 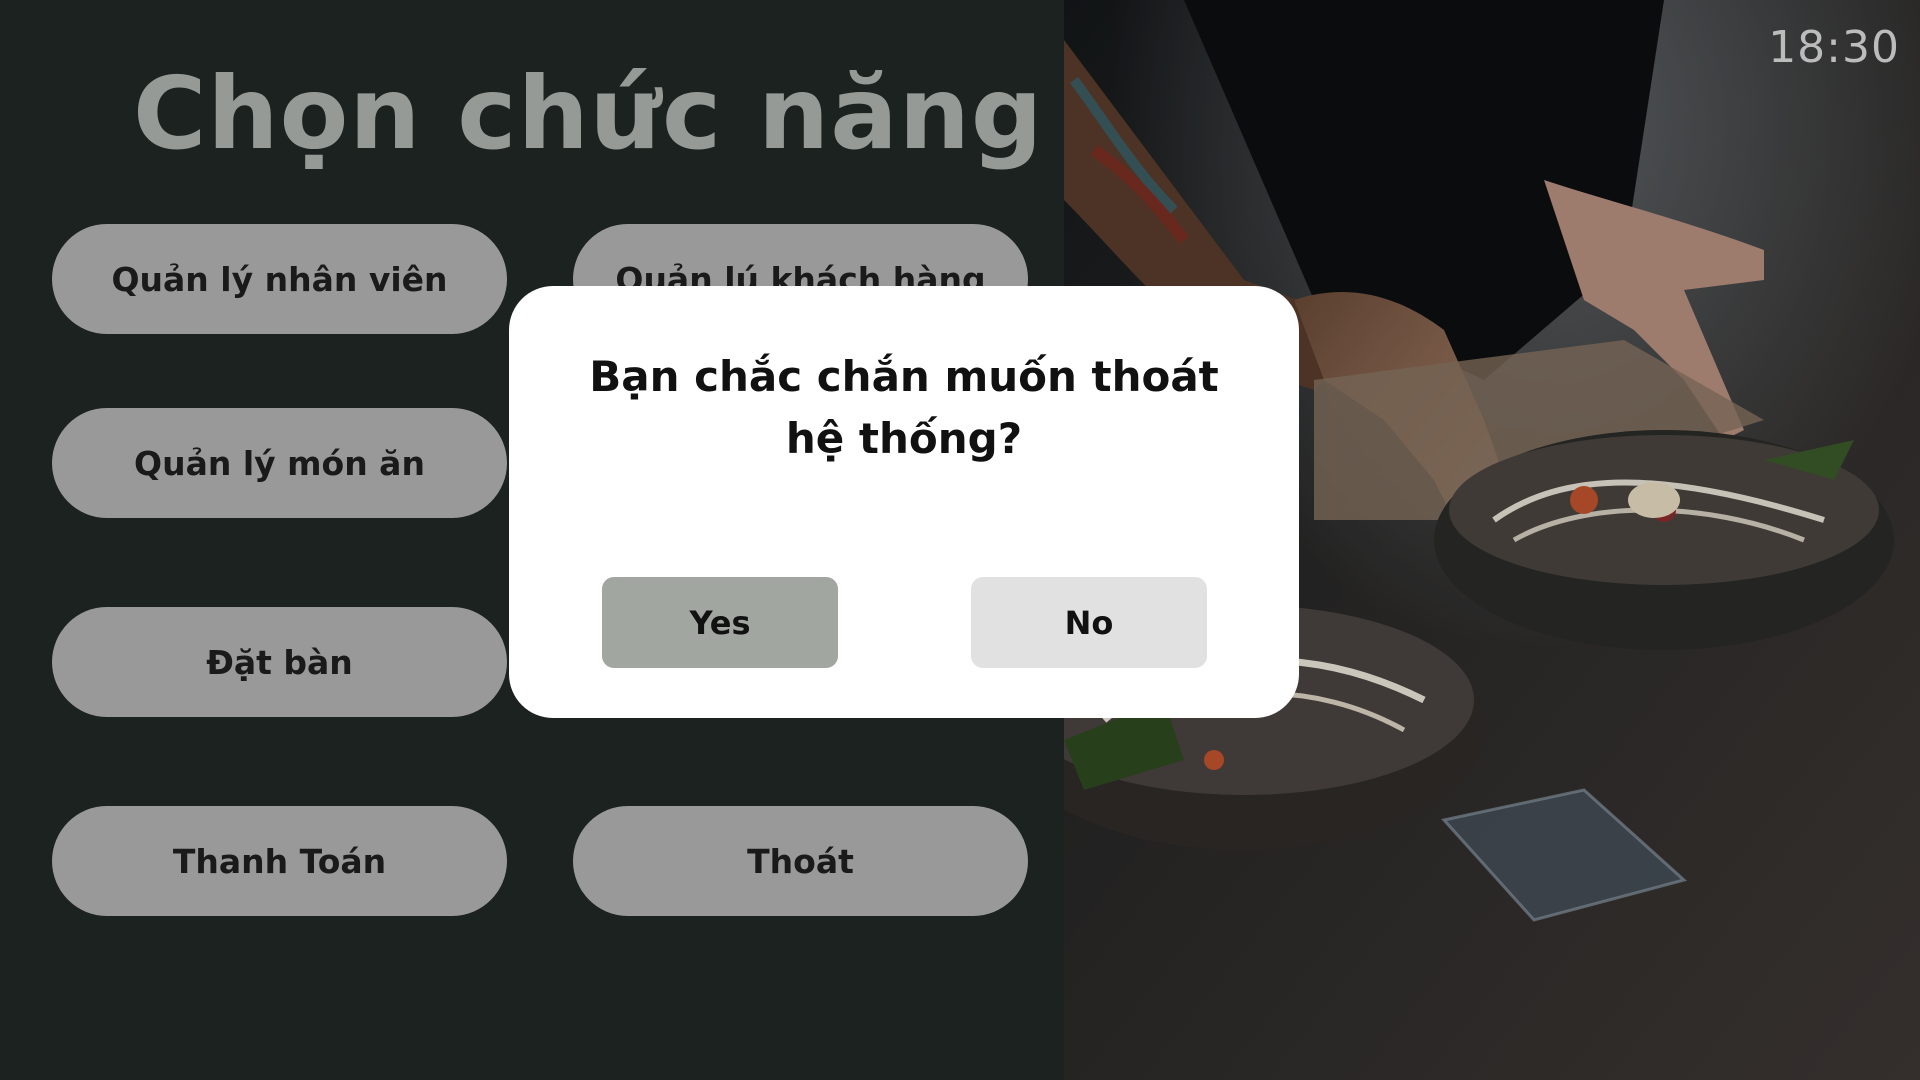 I want to click on staff-management-button: Quản lý nhân viên, so click(x=279, y=279).